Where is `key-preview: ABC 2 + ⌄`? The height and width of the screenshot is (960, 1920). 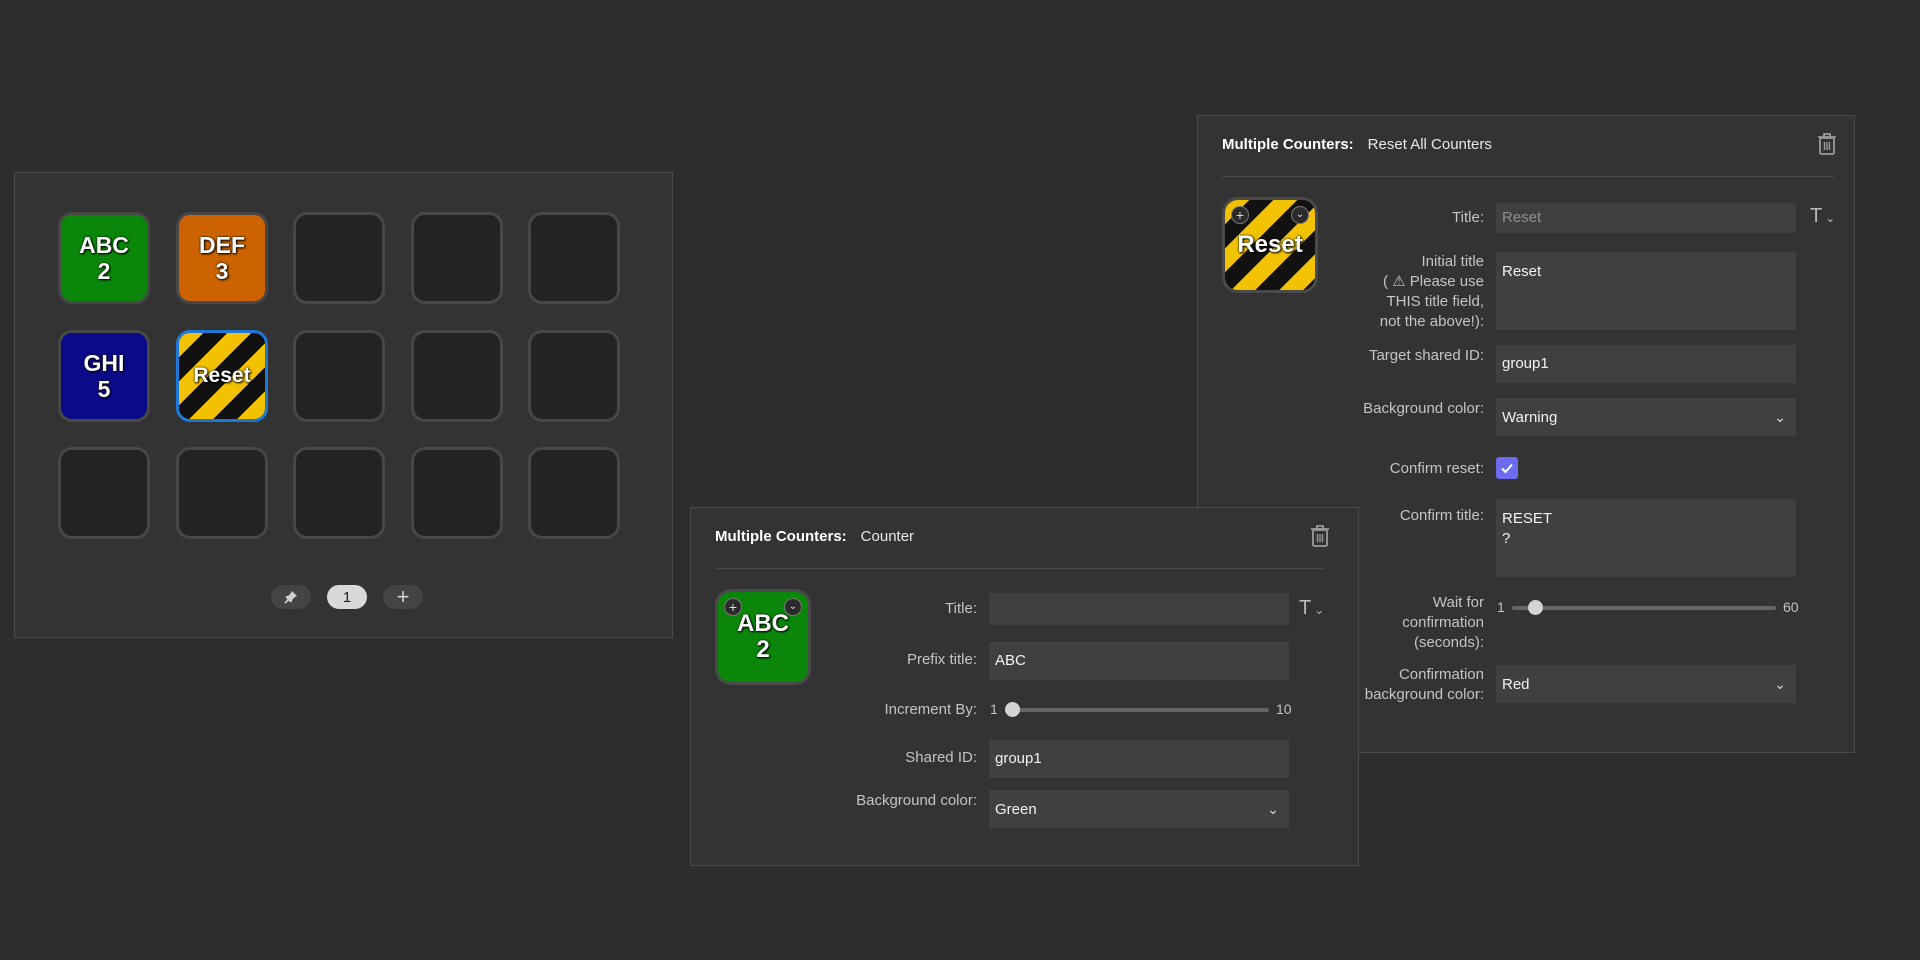
key-preview: ABC 2 + ⌄ is located at coordinates (763, 637).